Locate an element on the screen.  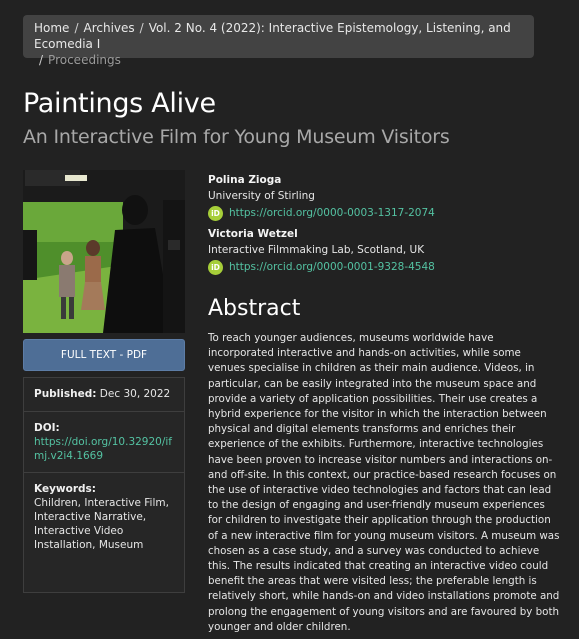
abstract-heading: Abstract is located at coordinates (254, 308).